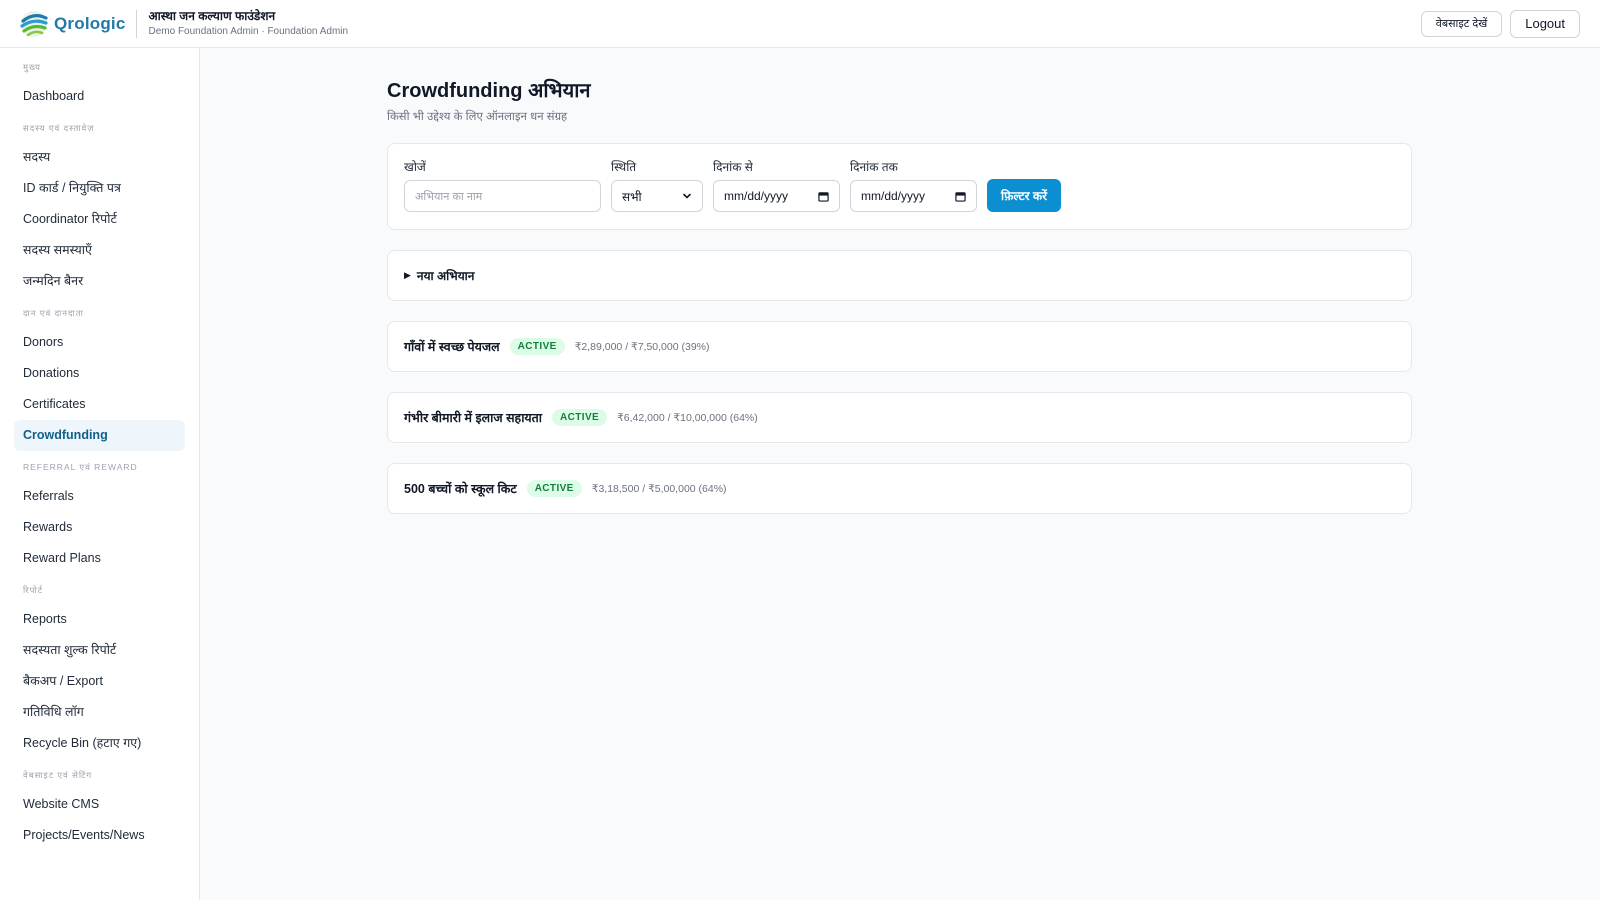 This screenshot has width=1600, height=900. What do you see at coordinates (99, 404) in the screenshot?
I see `sidebar-item-certificates: Certificates` at bounding box center [99, 404].